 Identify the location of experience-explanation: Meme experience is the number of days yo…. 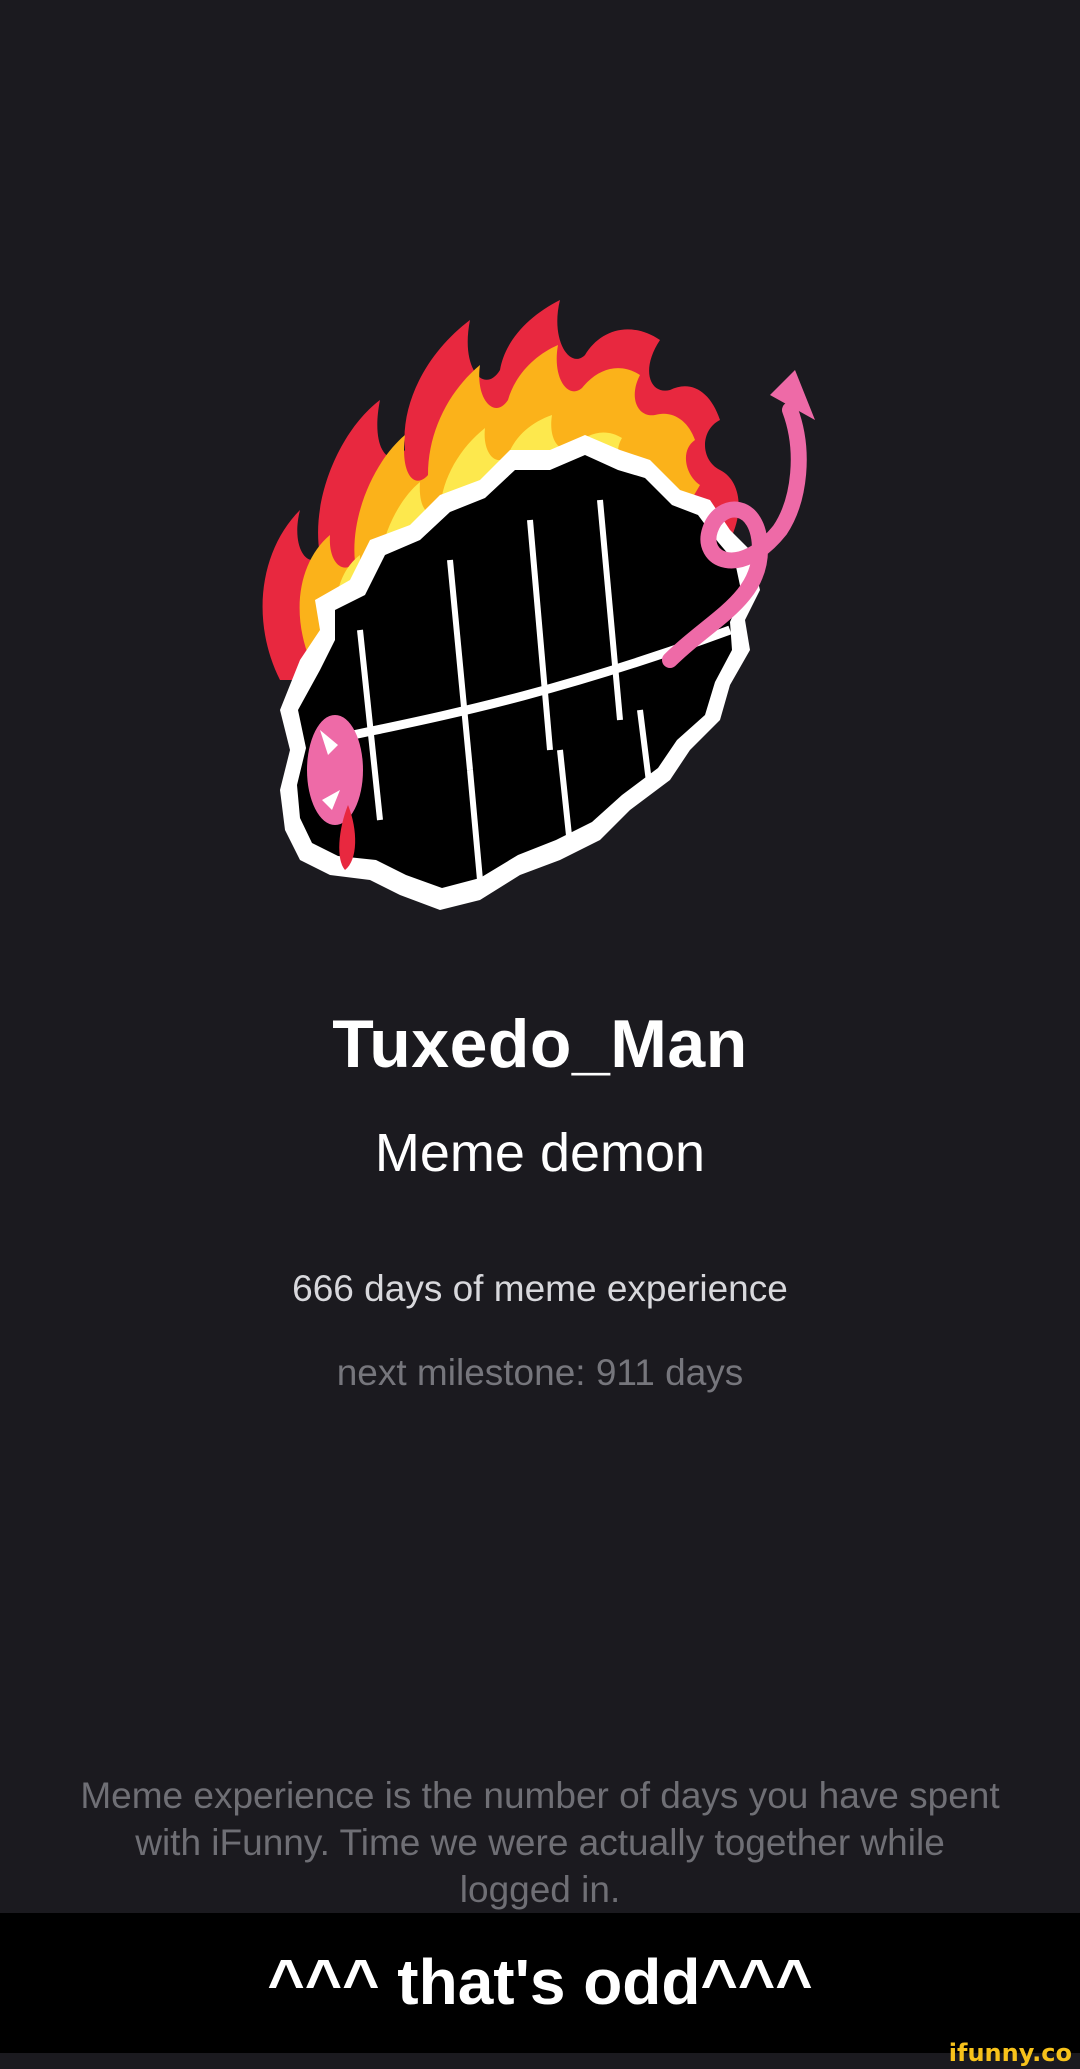
(540, 1842).